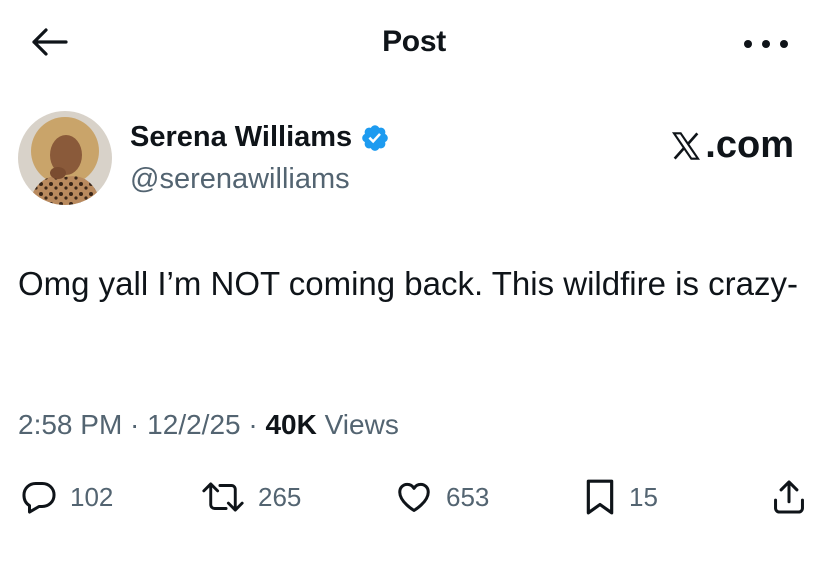  I want to click on verified-badge-icon, so click(375, 137).